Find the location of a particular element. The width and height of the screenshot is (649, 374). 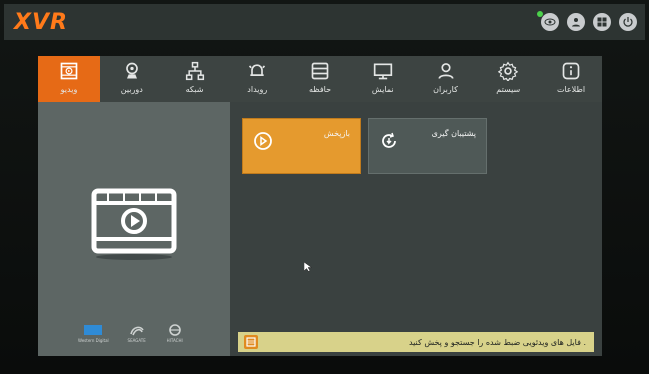

nav-item-camera: دوربین is located at coordinates (132, 79).